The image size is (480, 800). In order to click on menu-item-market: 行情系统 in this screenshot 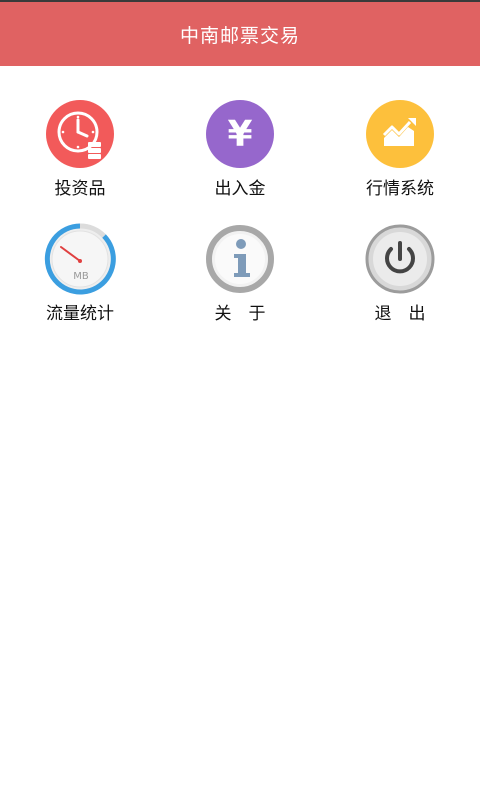, I will do `click(400, 153)`.